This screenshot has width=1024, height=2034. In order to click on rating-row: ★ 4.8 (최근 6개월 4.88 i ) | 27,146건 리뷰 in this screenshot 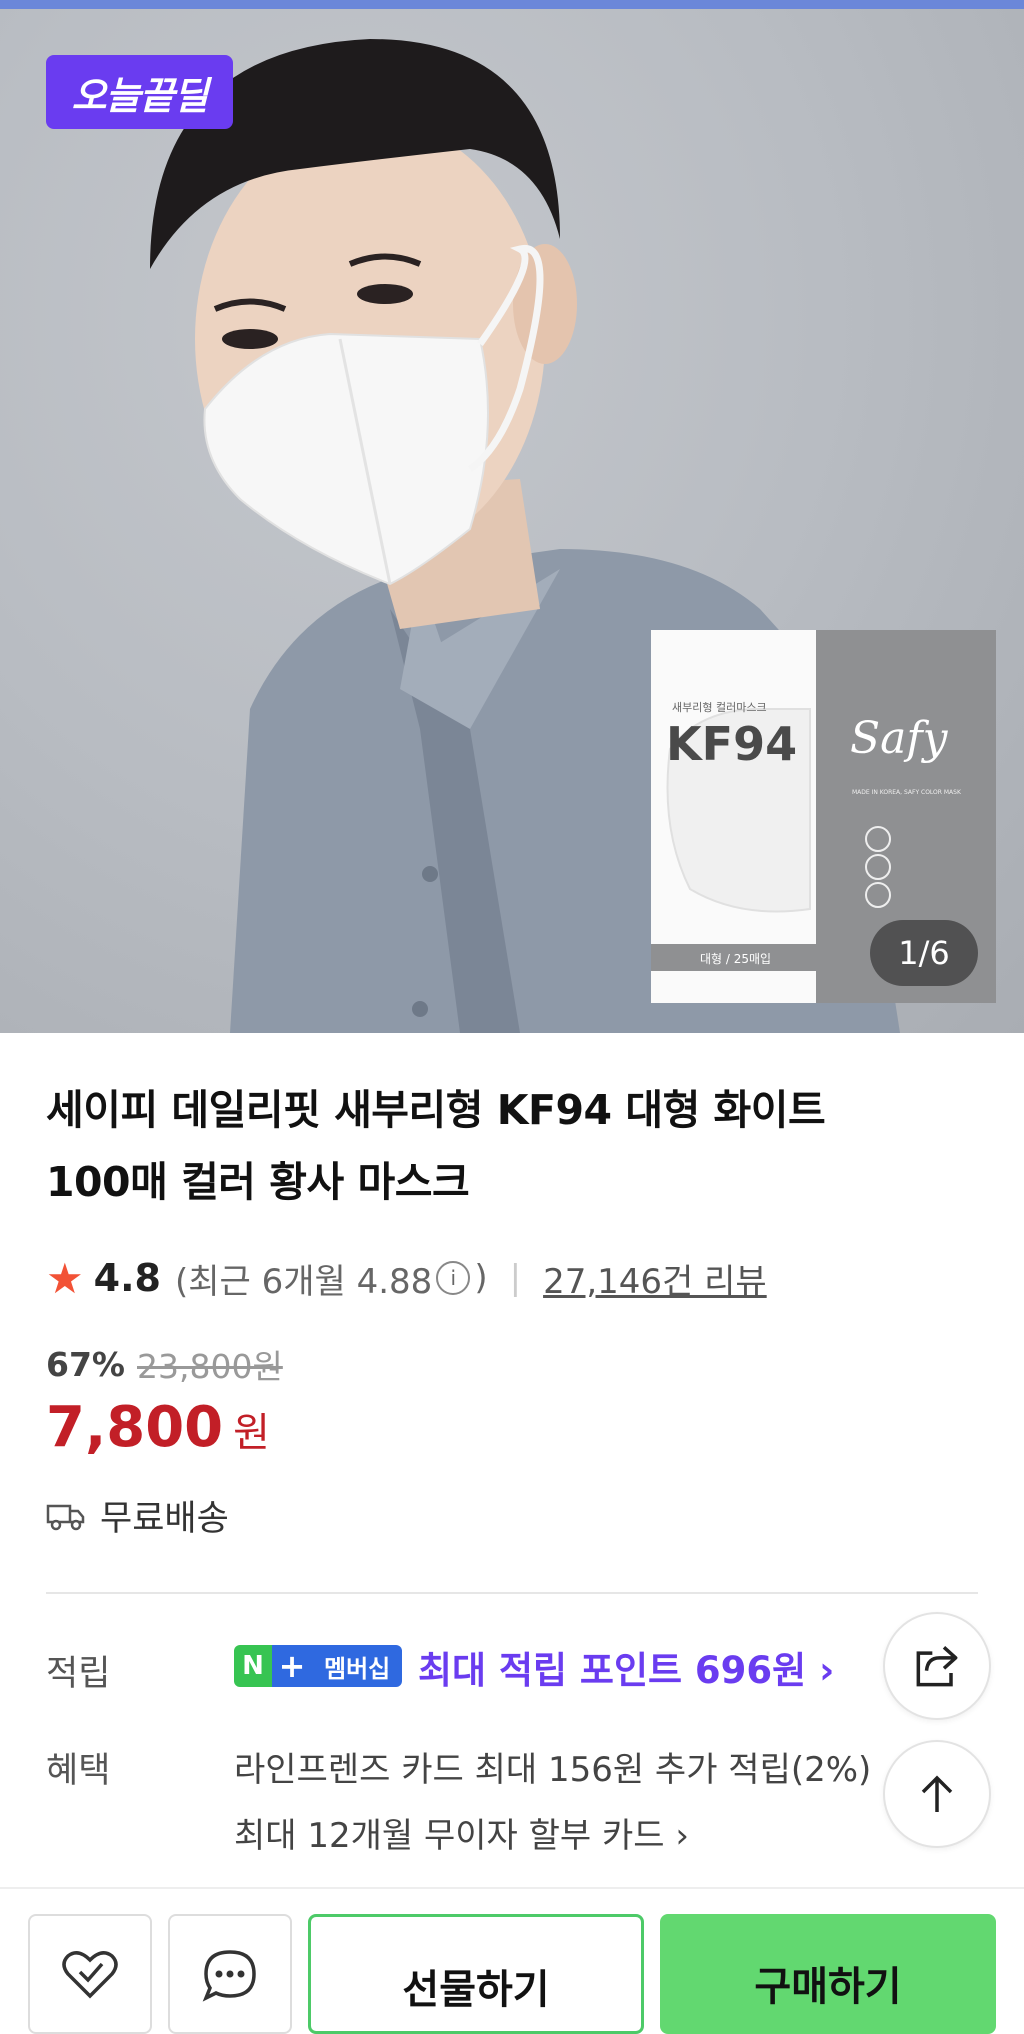, I will do `click(406, 1278)`.